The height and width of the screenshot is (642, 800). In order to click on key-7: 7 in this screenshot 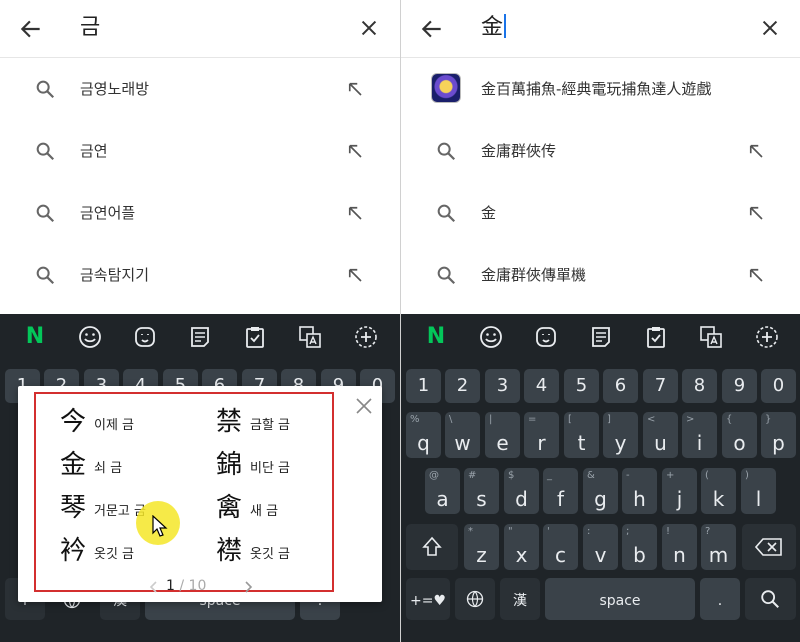, I will do `click(660, 386)`.